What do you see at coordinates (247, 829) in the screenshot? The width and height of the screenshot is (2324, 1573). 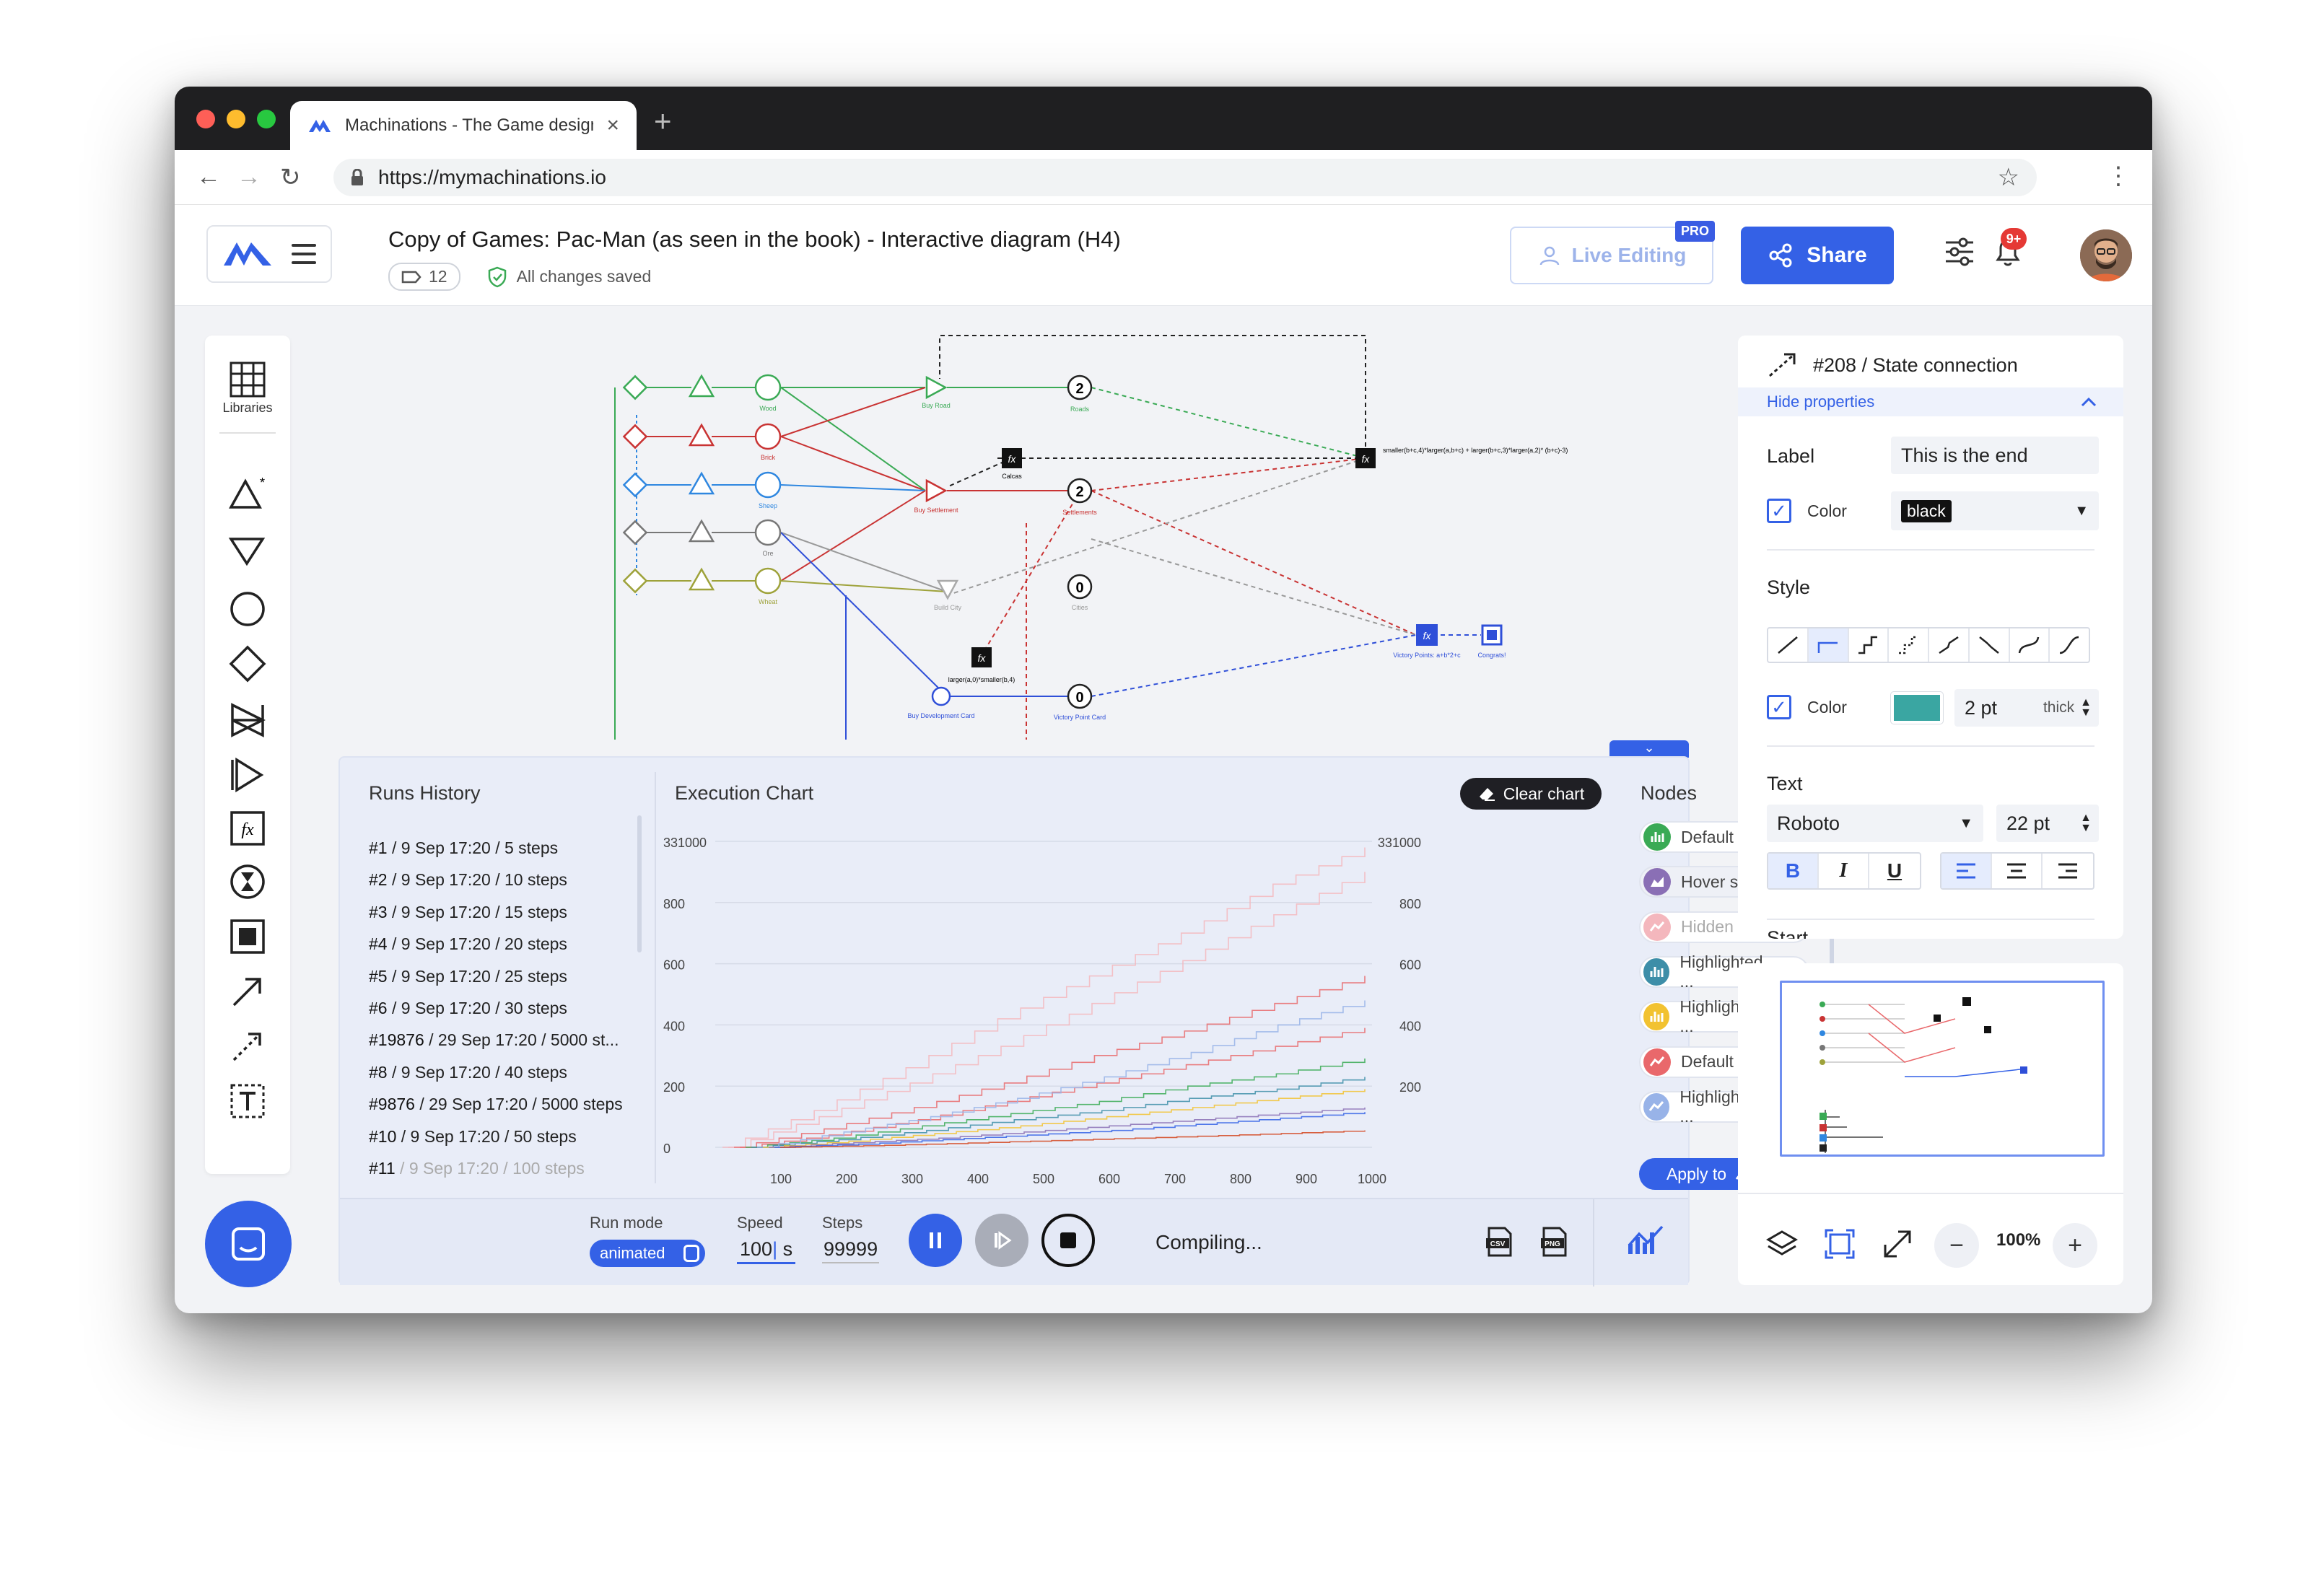 I see `tool-register: fx` at bounding box center [247, 829].